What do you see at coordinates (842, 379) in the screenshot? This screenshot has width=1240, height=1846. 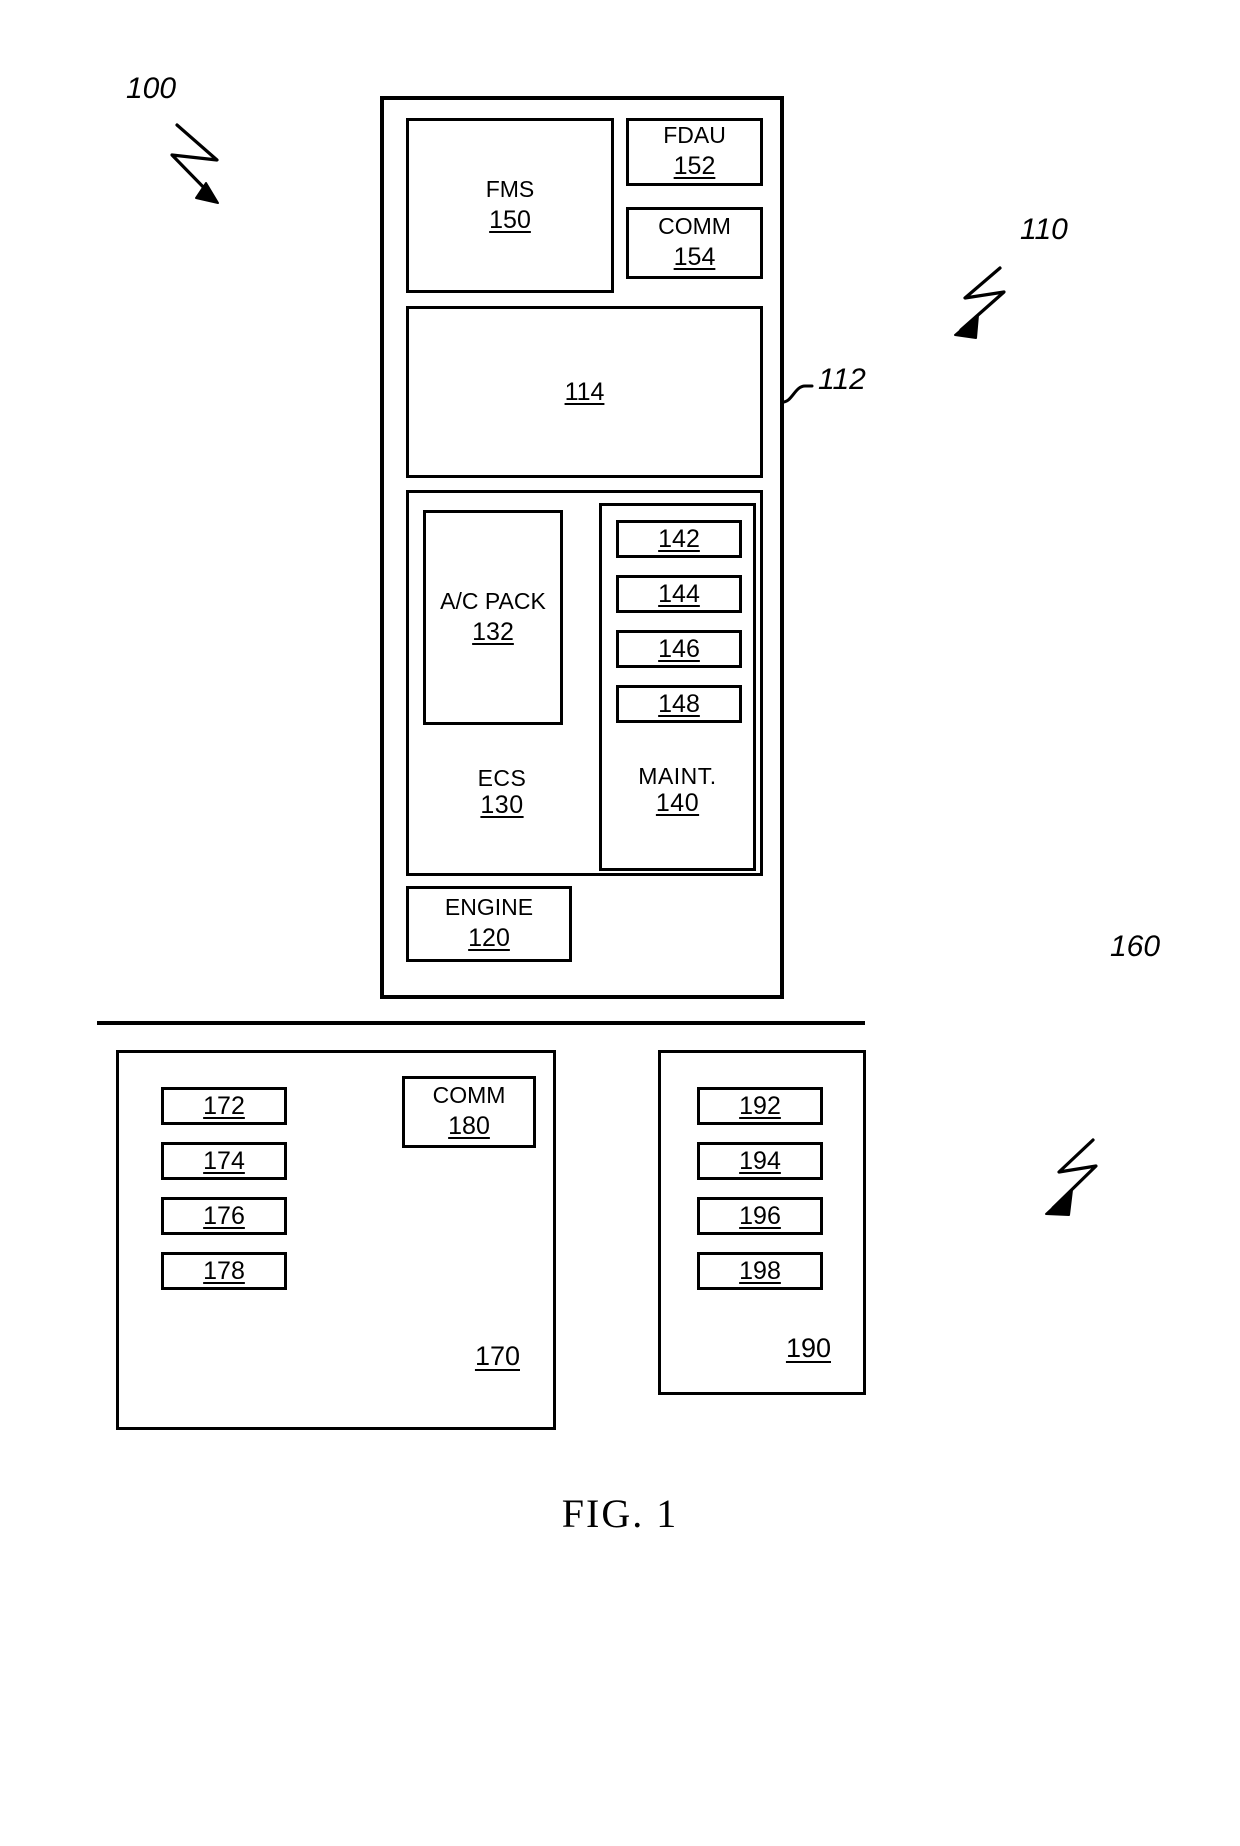 I see `ref-112-label: 112` at bounding box center [842, 379].